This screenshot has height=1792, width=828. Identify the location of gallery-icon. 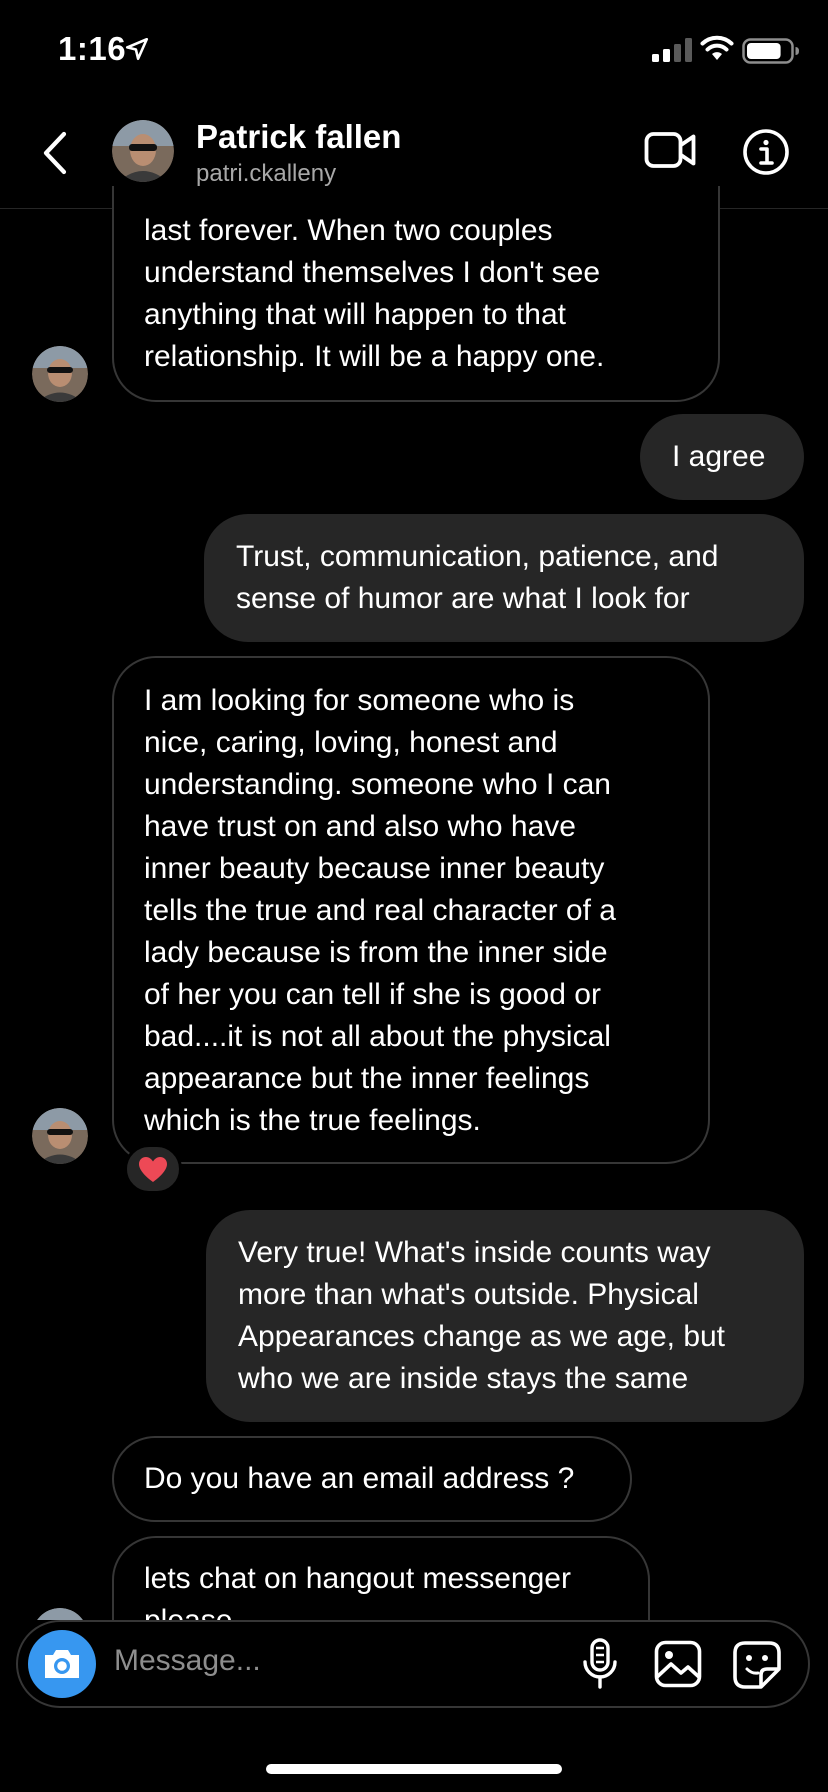
(678, 1664).